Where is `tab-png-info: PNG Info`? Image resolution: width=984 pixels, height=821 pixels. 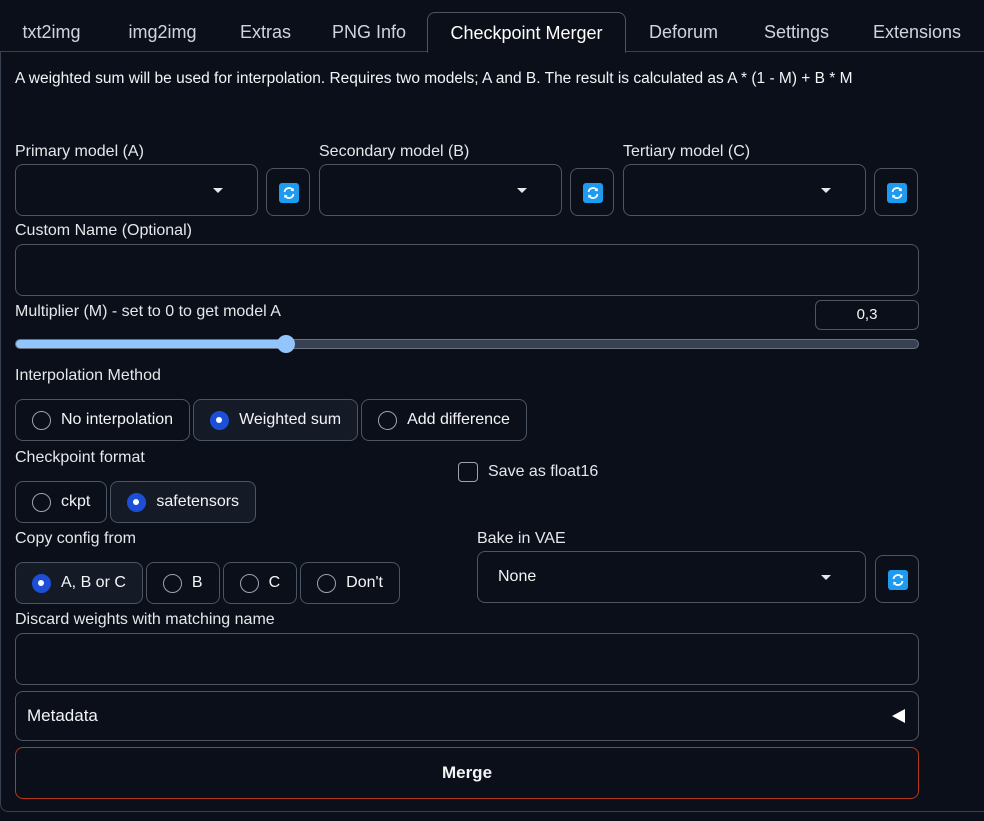
tab-png-info: PNG Info is located at coordinates (369, 32).